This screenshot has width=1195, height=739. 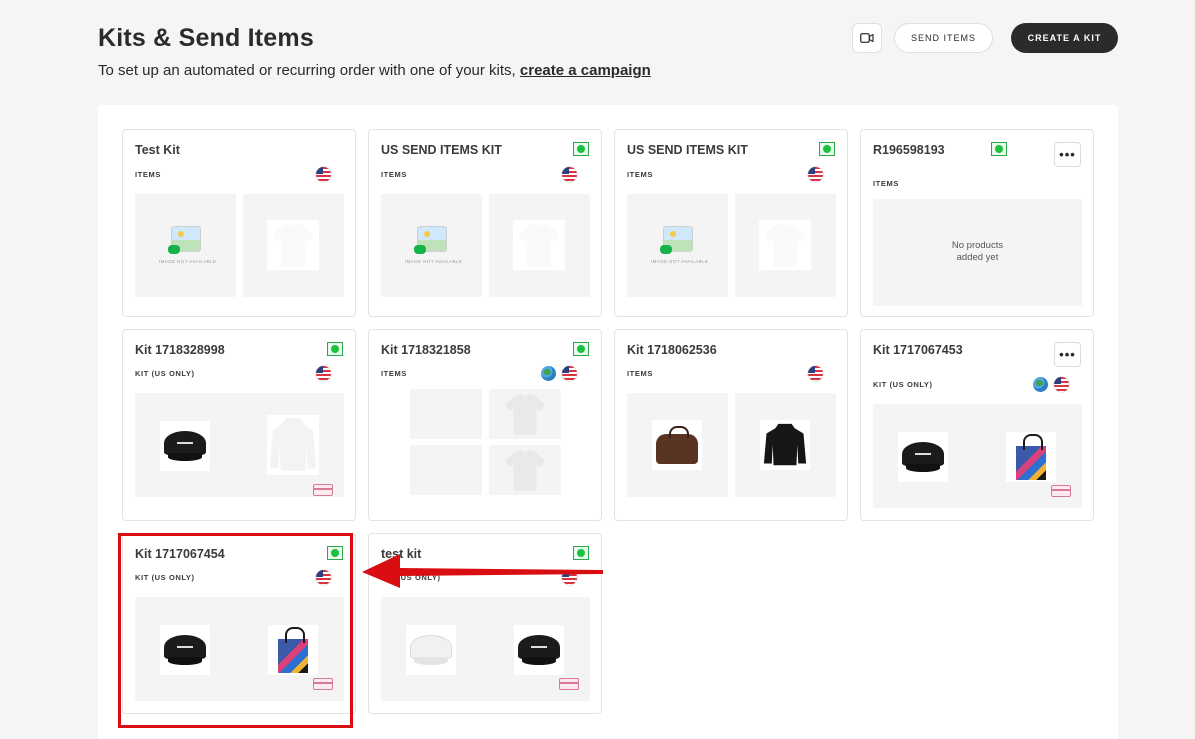 I want to click on kit-title: Test Kit, so click(x=157, y=150).